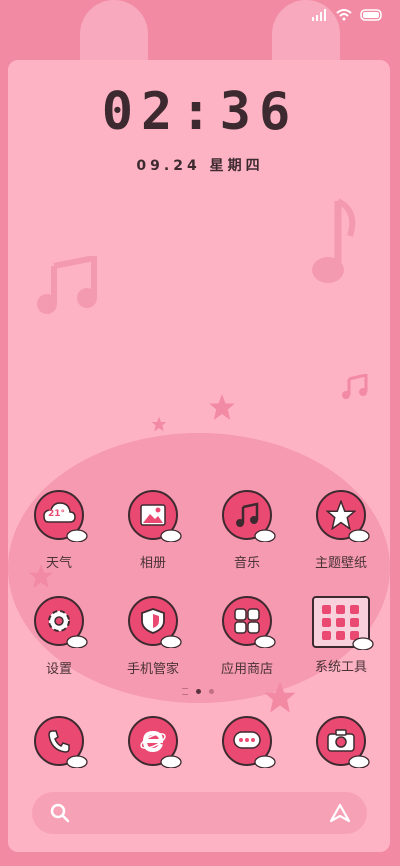  I want to click on app-gallery: 相册, so click(153, 530).